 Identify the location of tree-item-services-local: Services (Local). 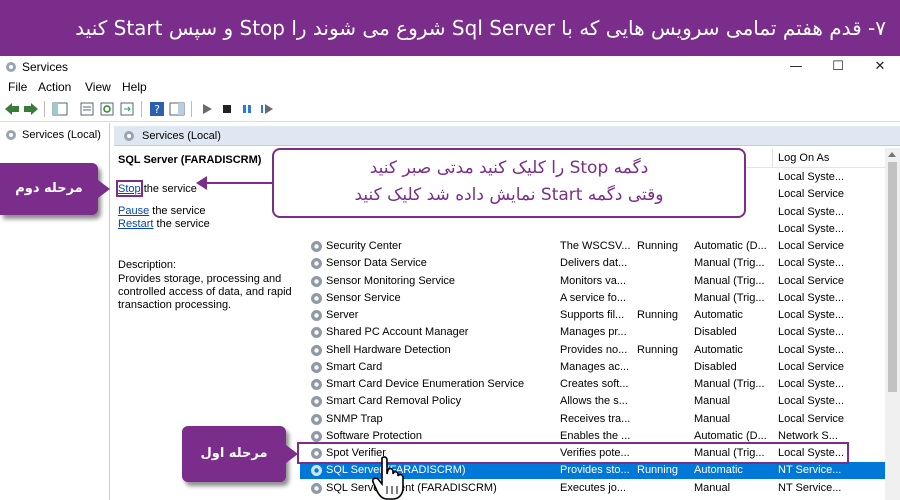
(52, 135).